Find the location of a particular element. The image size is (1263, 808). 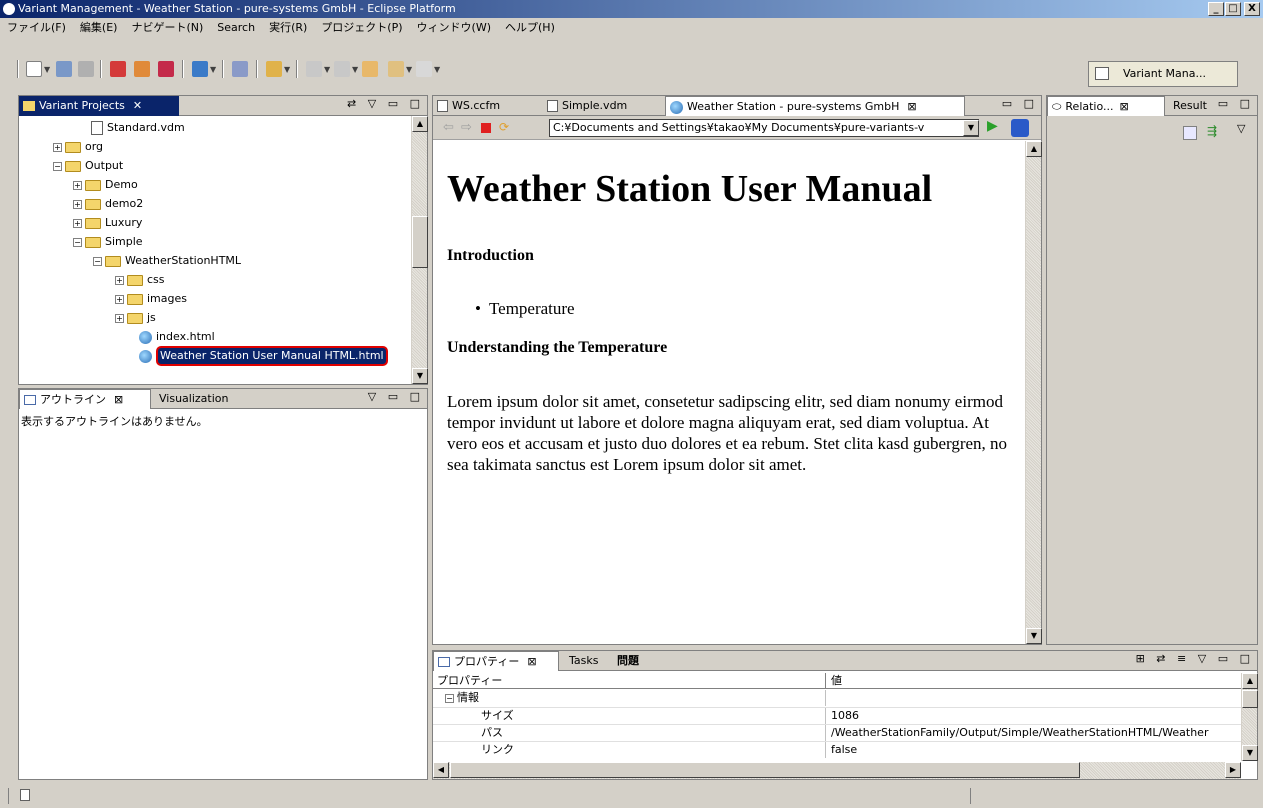

menu-file: ファイル(F) is located at coordinates (36, 28).